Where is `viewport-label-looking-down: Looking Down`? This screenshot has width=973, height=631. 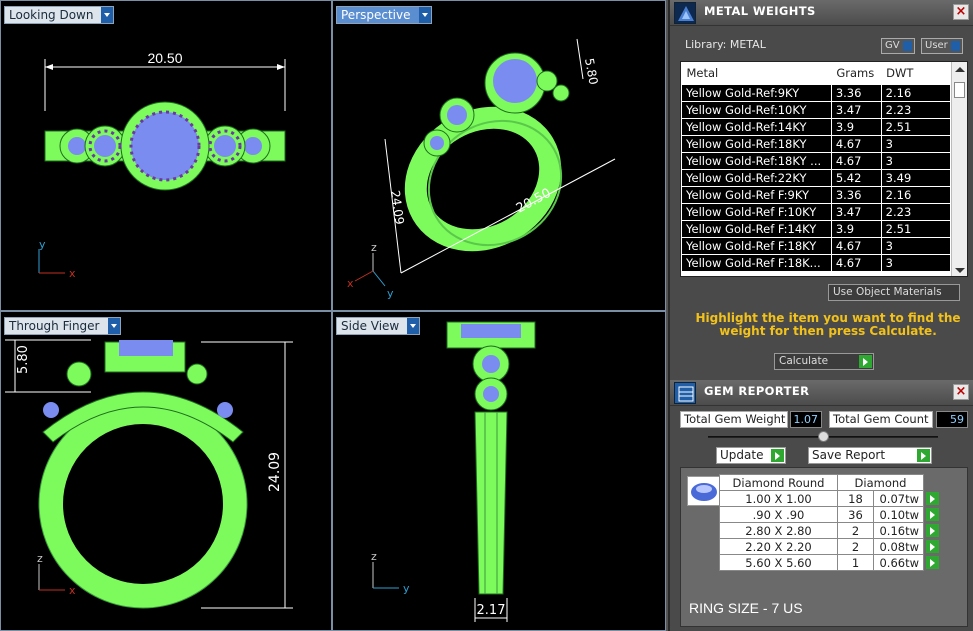 viewport-label-looking-down: Looking Down is located at coordinates (59, 15).